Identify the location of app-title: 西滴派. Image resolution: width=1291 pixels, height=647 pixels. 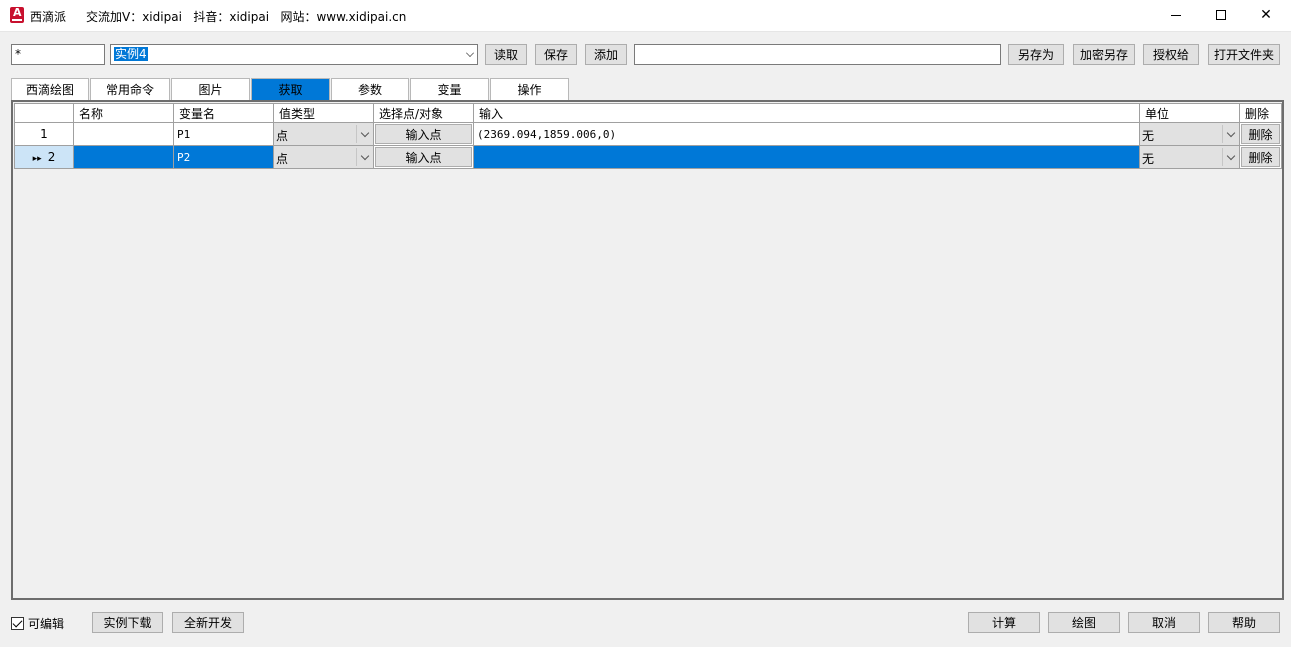
(48, 17).